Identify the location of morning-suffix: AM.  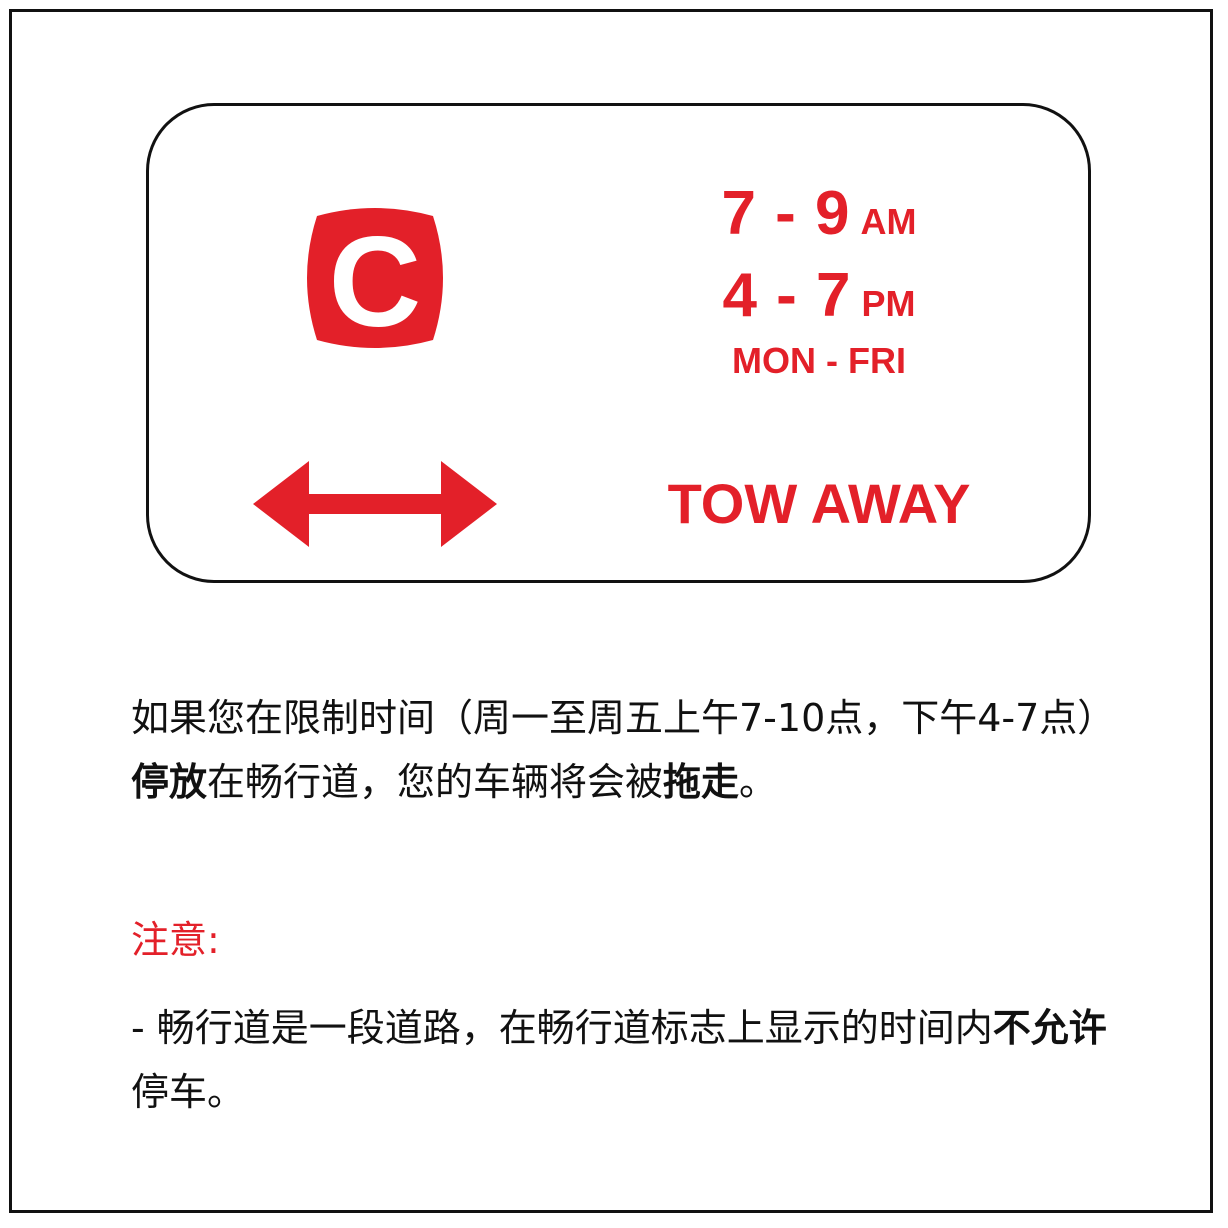
(888, 221).